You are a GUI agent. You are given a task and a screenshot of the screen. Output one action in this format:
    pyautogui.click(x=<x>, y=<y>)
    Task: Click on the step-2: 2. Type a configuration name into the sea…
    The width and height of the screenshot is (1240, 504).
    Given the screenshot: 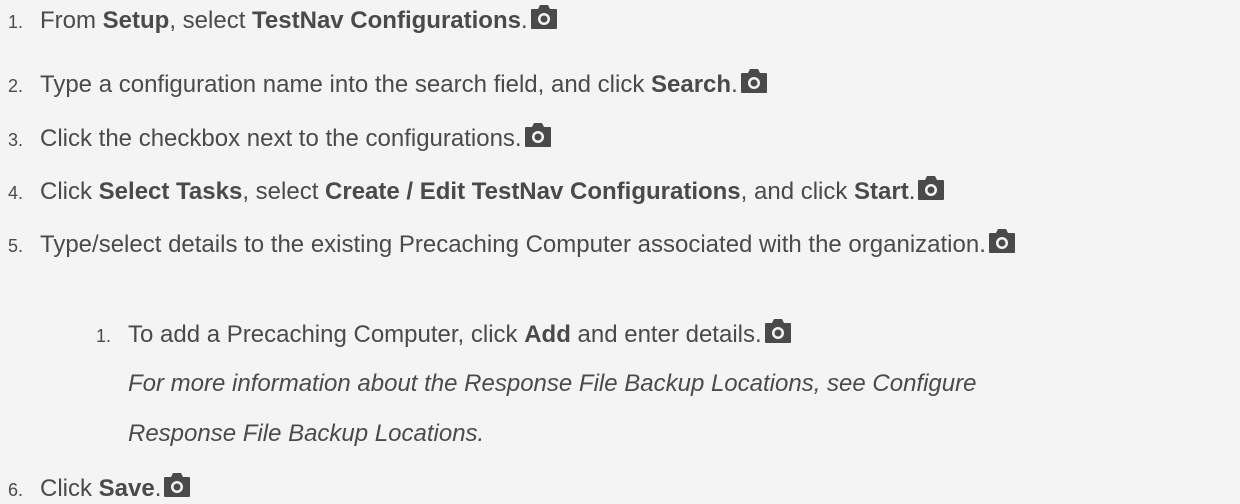 What is the action you would take?
    pyautogui.click(x=388, y=84)
    